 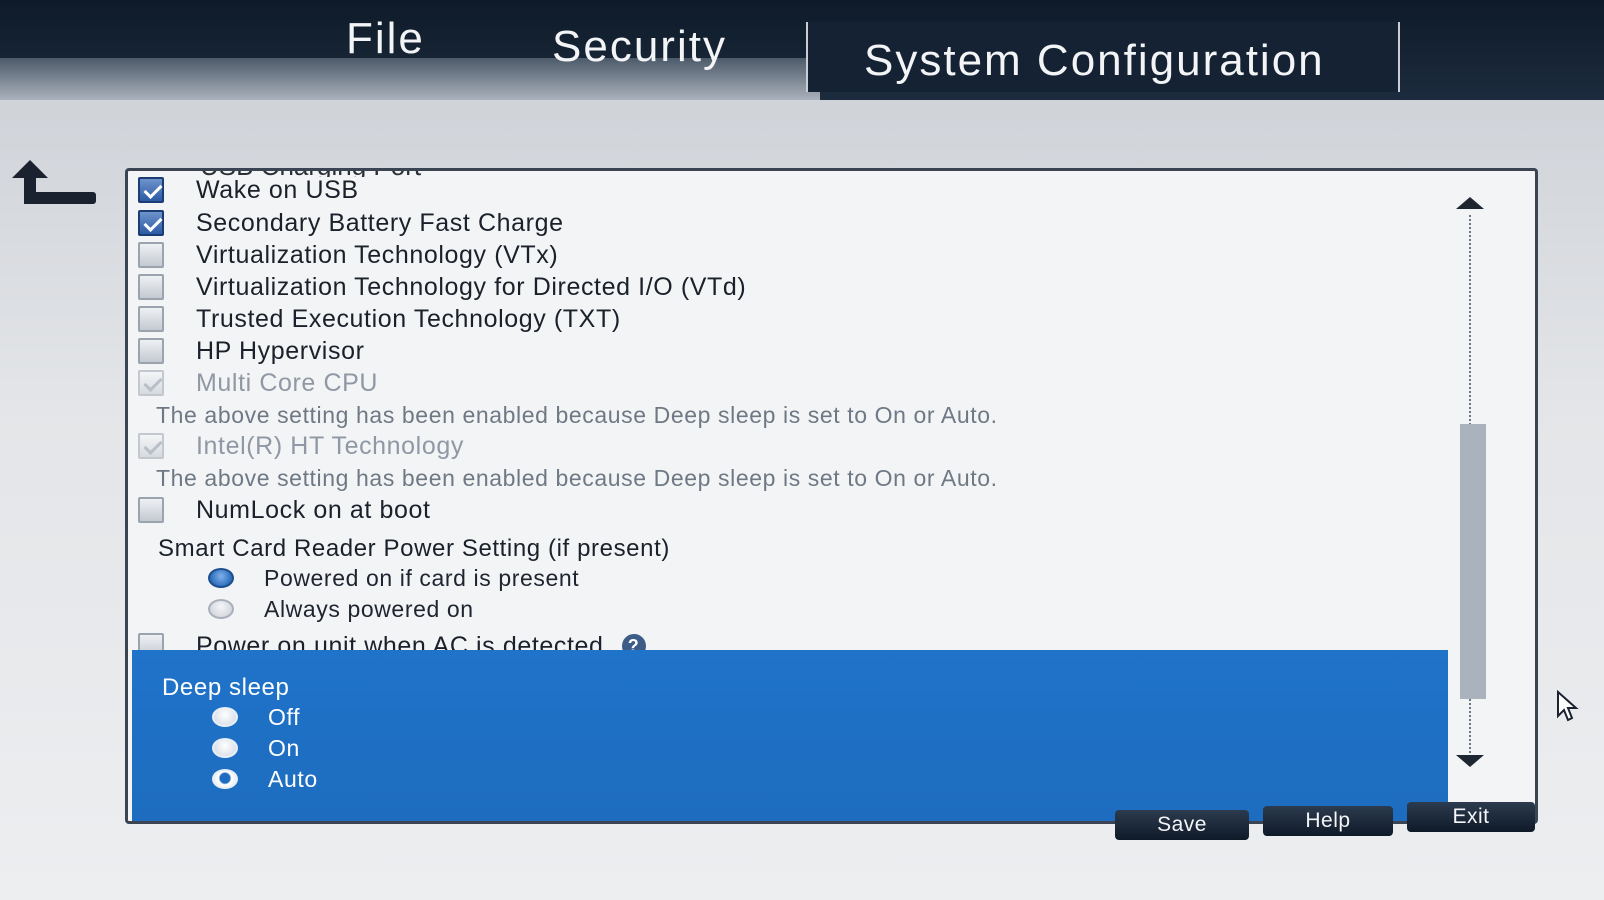 I want to click on menu-system-configuration: System Configuration, so click(x=1103, y=57).